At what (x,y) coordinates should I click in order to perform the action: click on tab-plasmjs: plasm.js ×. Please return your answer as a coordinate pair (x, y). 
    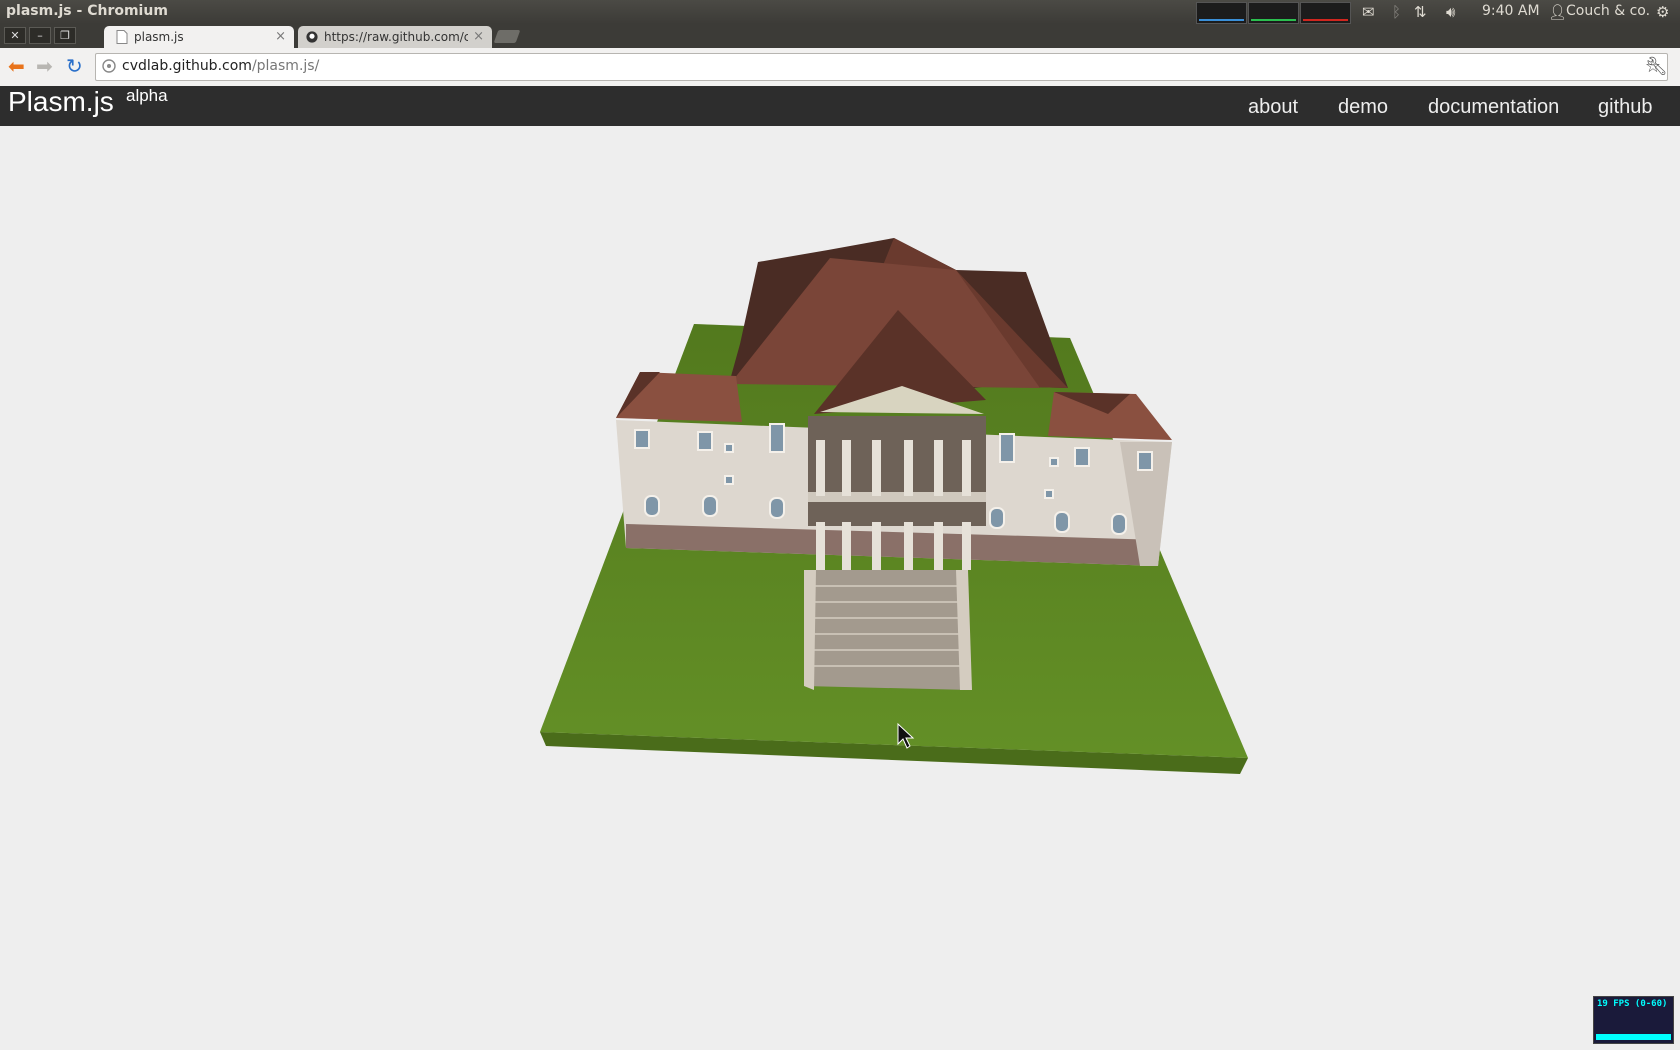
    Looking at the image, I should click on (199, 37).